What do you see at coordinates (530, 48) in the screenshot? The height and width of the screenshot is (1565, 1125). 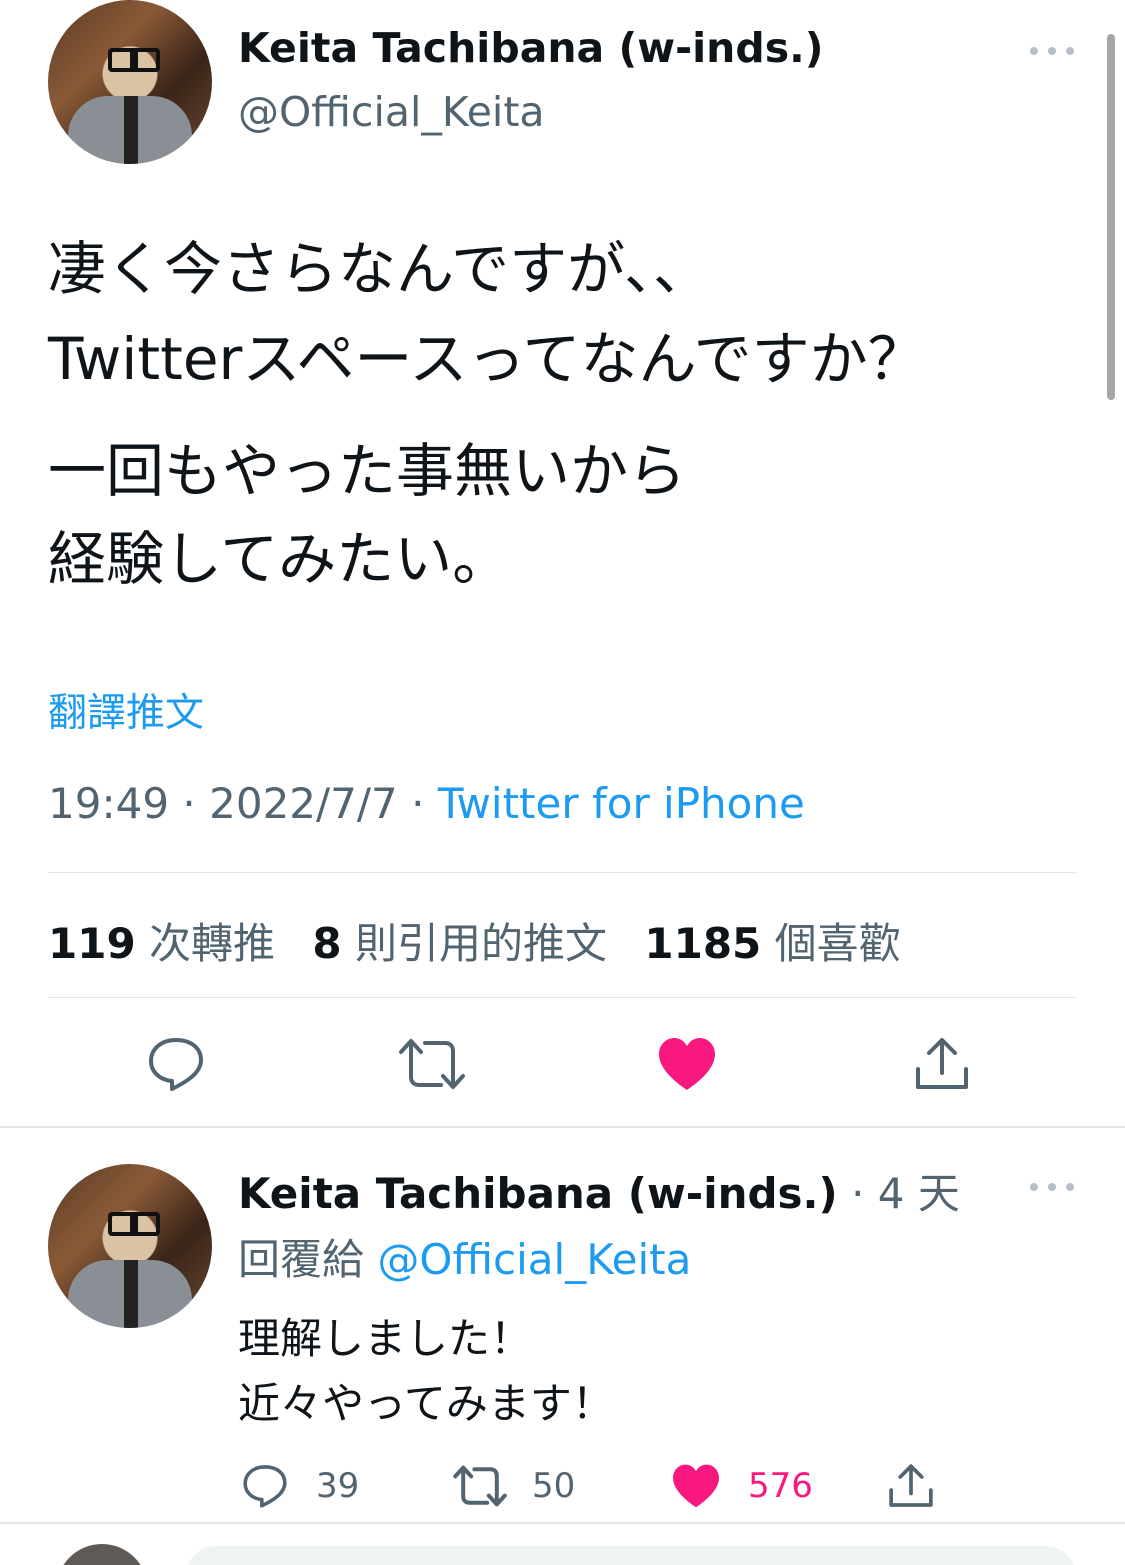 I see `author-name: Keita Tachibana (w-inds.)` at bounding box center [530, 48].